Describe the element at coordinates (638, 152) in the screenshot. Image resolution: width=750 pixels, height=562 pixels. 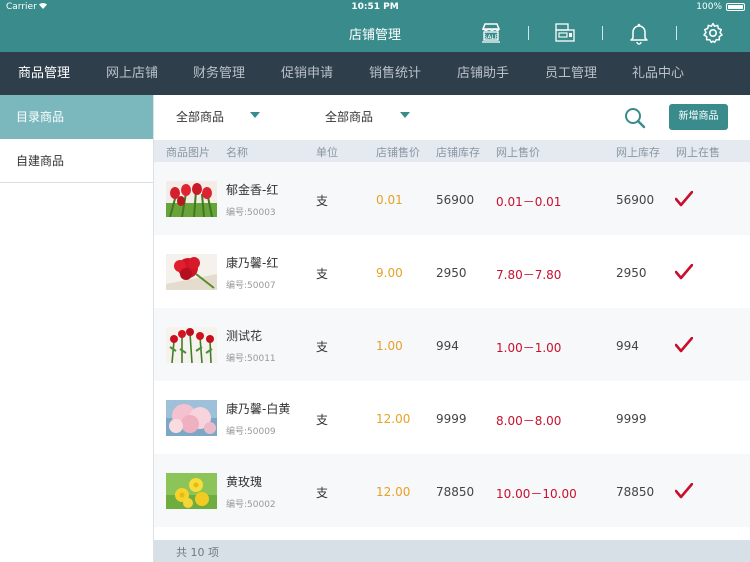
I see `column-header: 网上库存` at that location.